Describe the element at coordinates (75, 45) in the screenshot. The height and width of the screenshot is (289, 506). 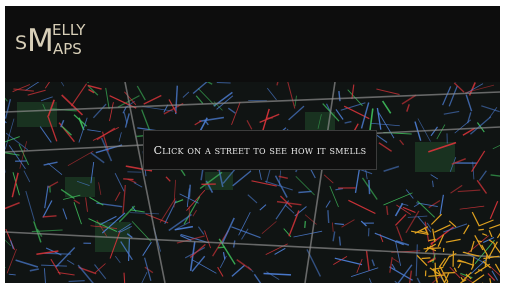
I see `smelly-maps-logo: S M ELLY APS` at that location.